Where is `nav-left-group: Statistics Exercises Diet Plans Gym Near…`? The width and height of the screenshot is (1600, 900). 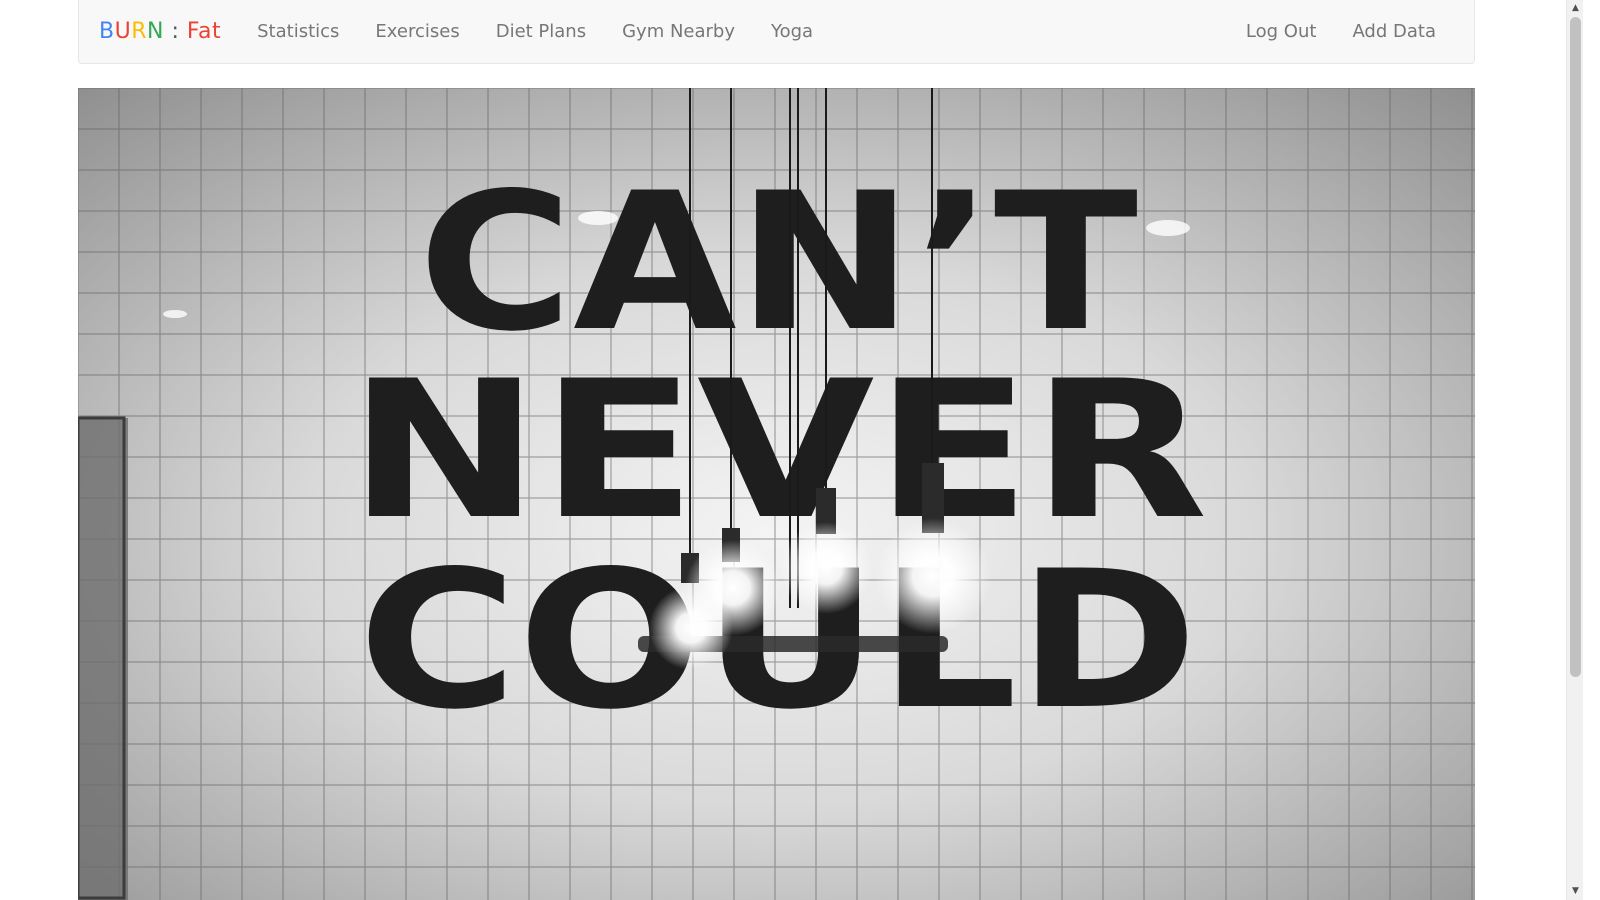 nav-left-group: Statistics Exercises Diet Plans Gym Near… is located at coordinates (535, 32).